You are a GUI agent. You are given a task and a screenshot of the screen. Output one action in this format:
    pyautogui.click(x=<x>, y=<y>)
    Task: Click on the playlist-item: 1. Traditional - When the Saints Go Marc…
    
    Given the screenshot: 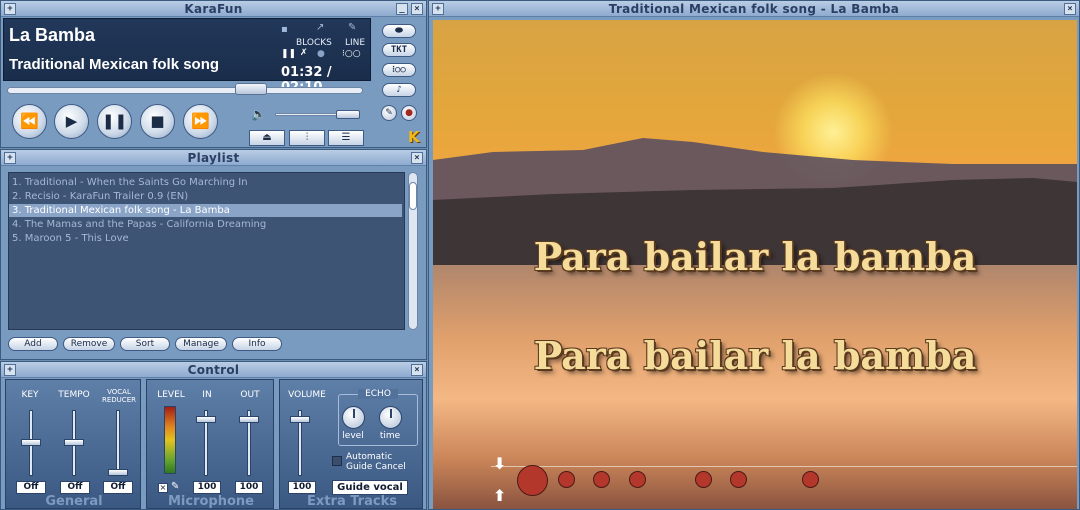 What is the action you would take?
    pyautogui.click(x=130, y=182)
    